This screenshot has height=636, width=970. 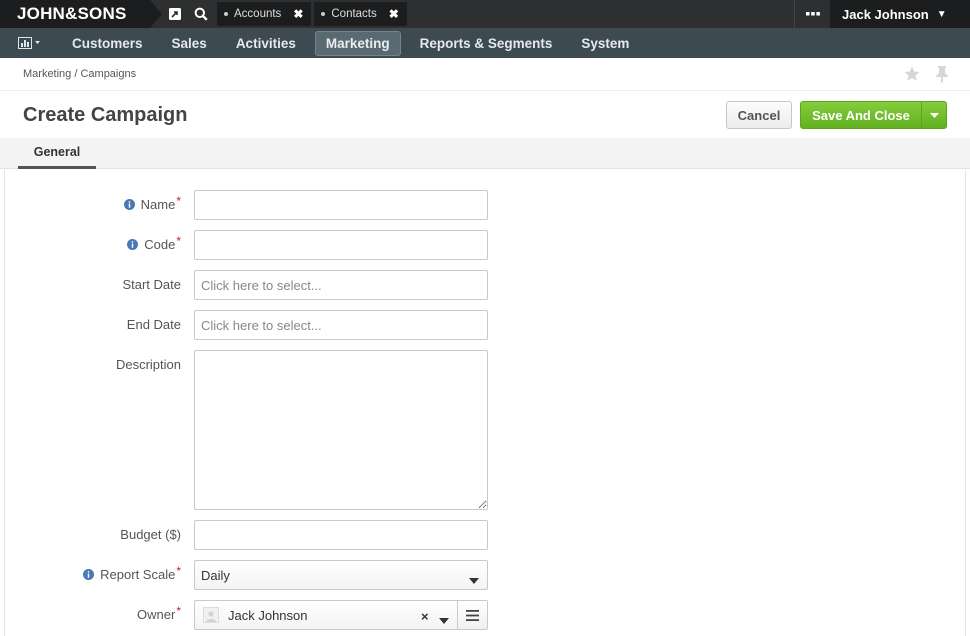 I want to click on external-link-icon, so click(x=175, y=14).